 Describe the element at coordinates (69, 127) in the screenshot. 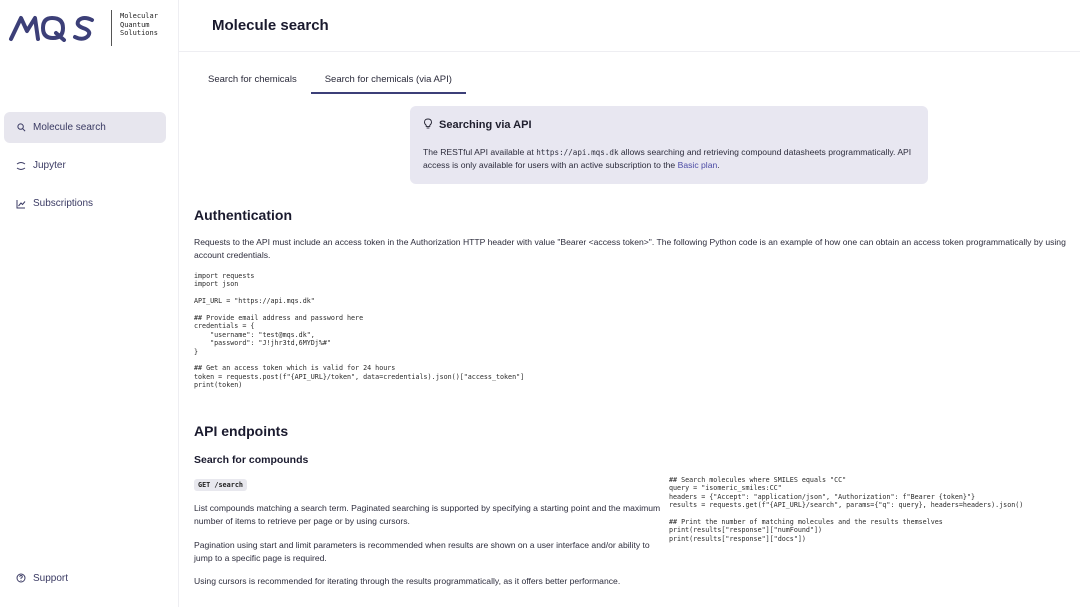

I see `sidebar-item-label: Molecule search` at that location.